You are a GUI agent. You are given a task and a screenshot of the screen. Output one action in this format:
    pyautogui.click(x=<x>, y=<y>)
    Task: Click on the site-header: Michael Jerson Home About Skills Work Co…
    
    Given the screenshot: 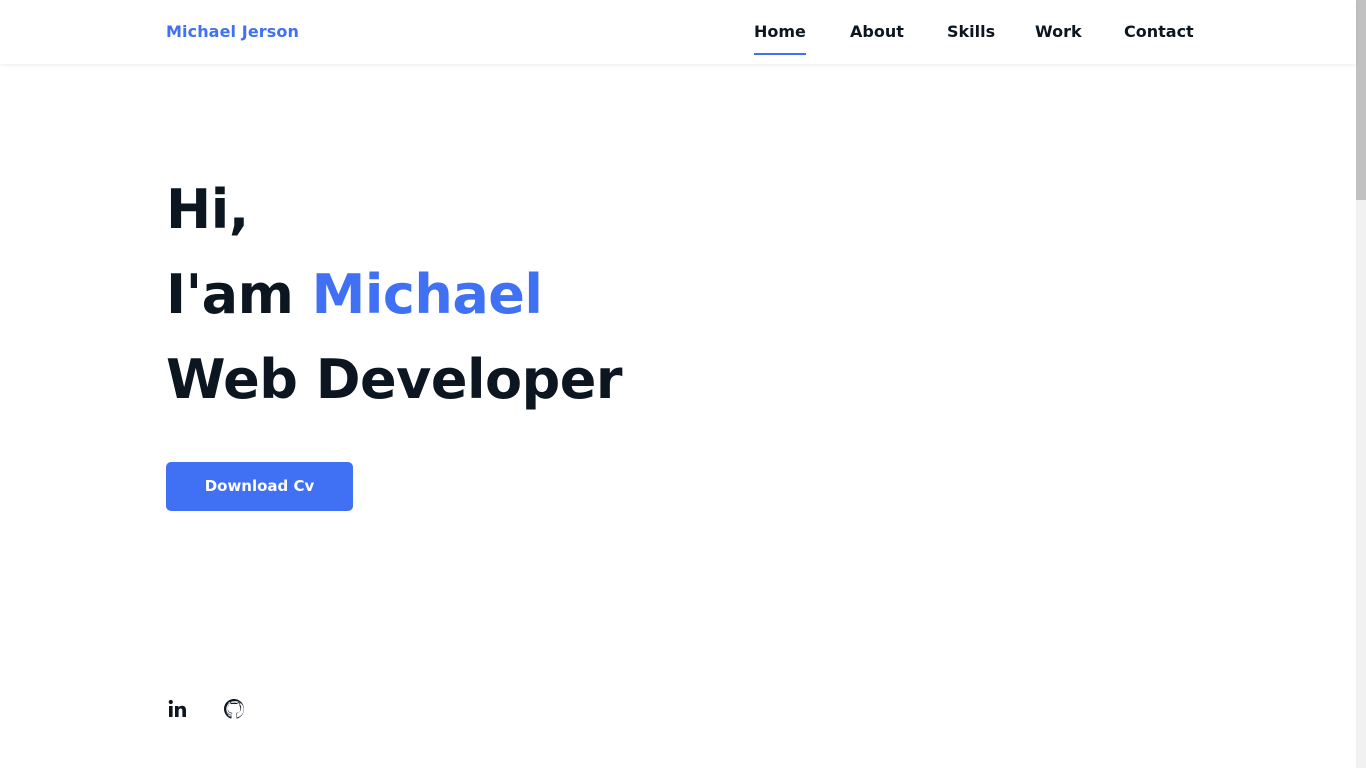 What is the action you would take?
    pyautogui.click(x=678, y=32)
    